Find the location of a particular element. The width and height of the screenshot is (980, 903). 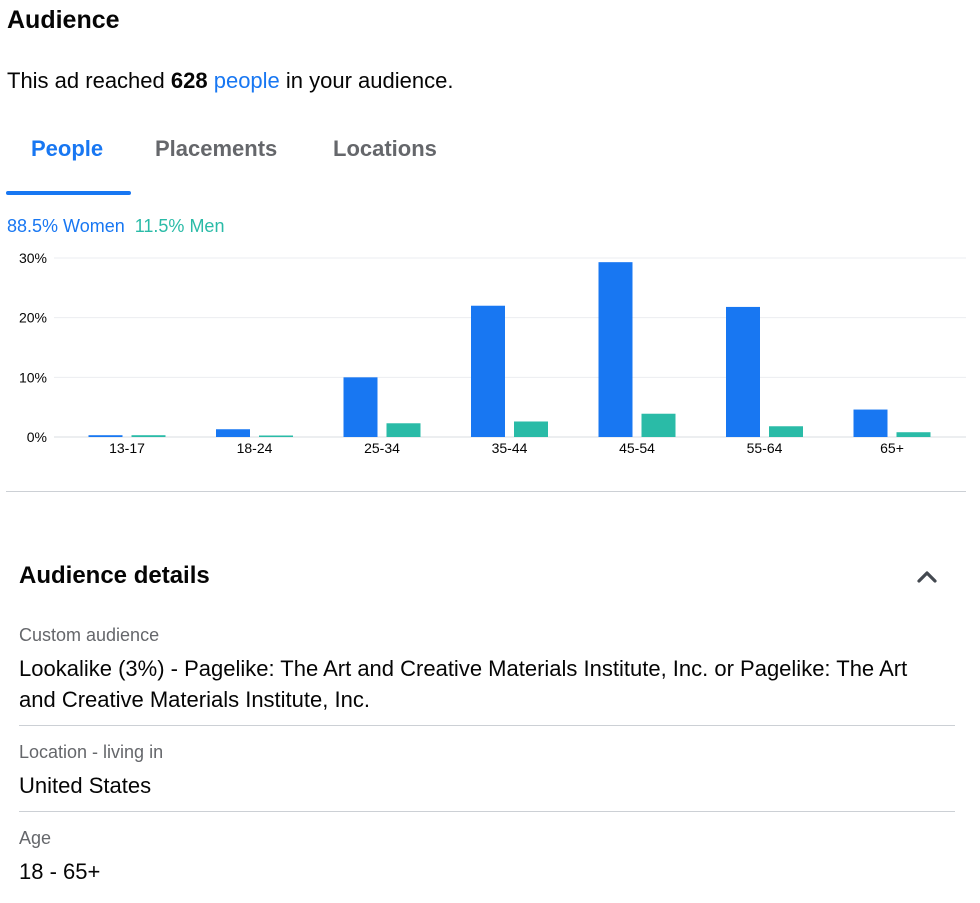

x-tick-label: 45-54 is located at coordinates (637, 448).